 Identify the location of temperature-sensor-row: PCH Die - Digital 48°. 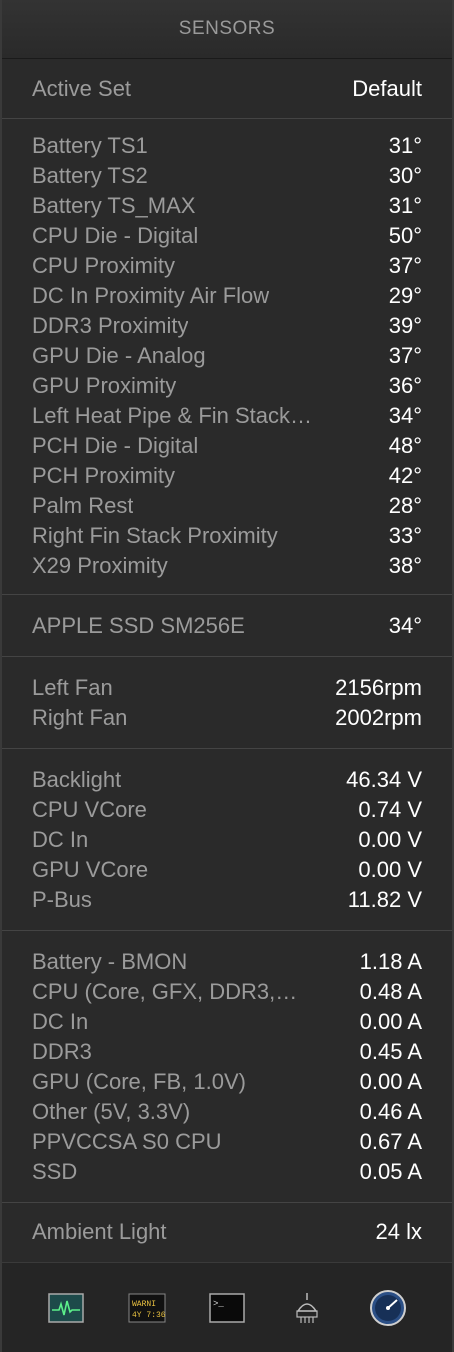
(227, 446).